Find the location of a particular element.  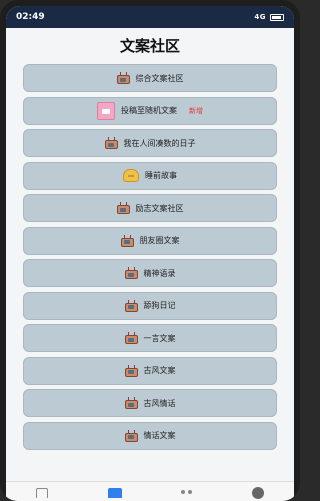

item-label: 古风情话 is located at coordinates (159, 403).